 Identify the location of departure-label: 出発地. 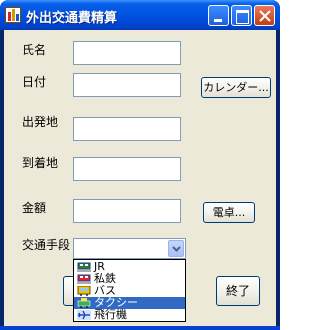
(40, 122).